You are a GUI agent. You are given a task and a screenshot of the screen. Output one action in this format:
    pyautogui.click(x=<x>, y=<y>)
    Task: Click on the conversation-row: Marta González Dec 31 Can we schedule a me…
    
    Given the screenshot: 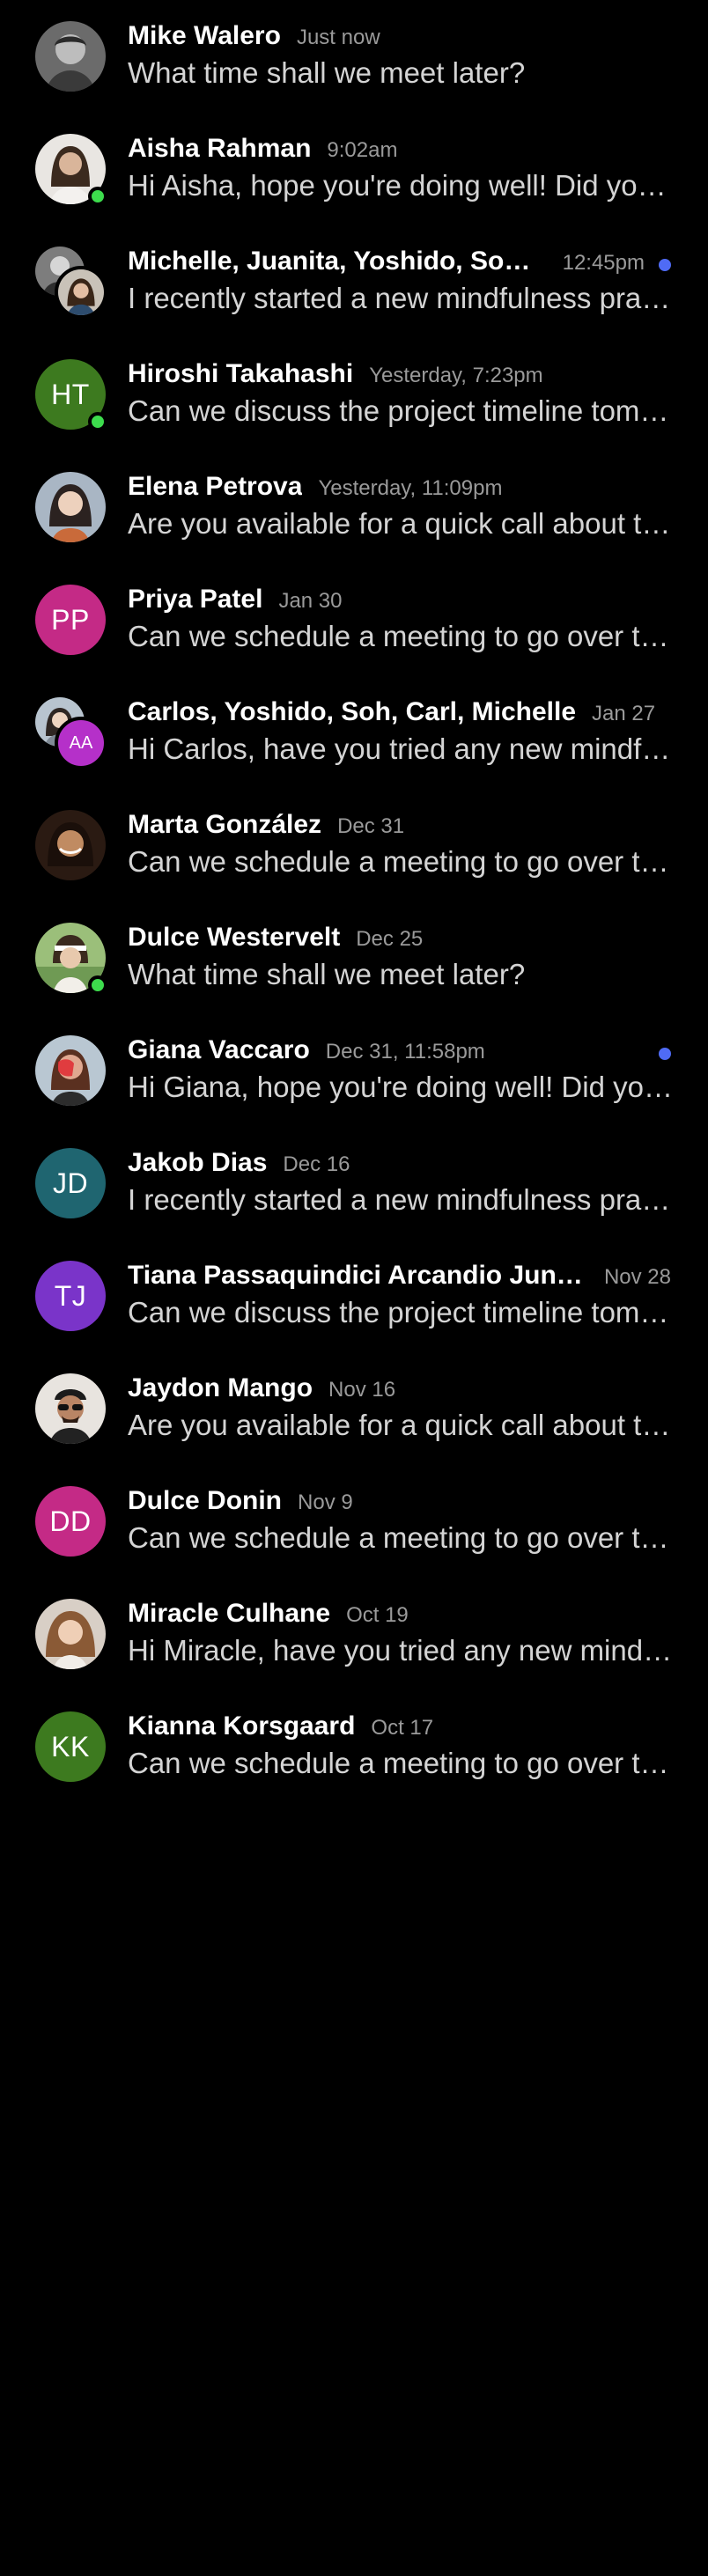 What is the action you would take?
    pyautogui.click(x=354, y=846)
    